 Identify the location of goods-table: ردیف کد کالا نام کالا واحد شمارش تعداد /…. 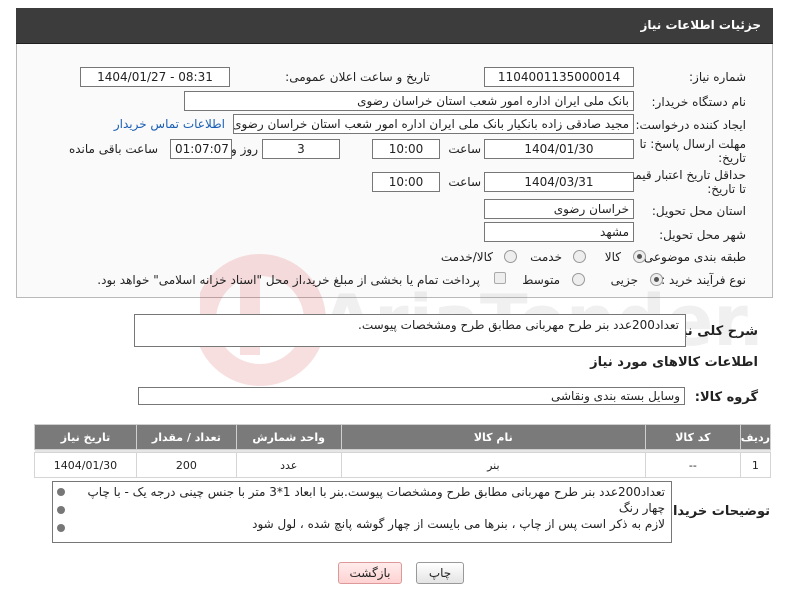
(403, 451).